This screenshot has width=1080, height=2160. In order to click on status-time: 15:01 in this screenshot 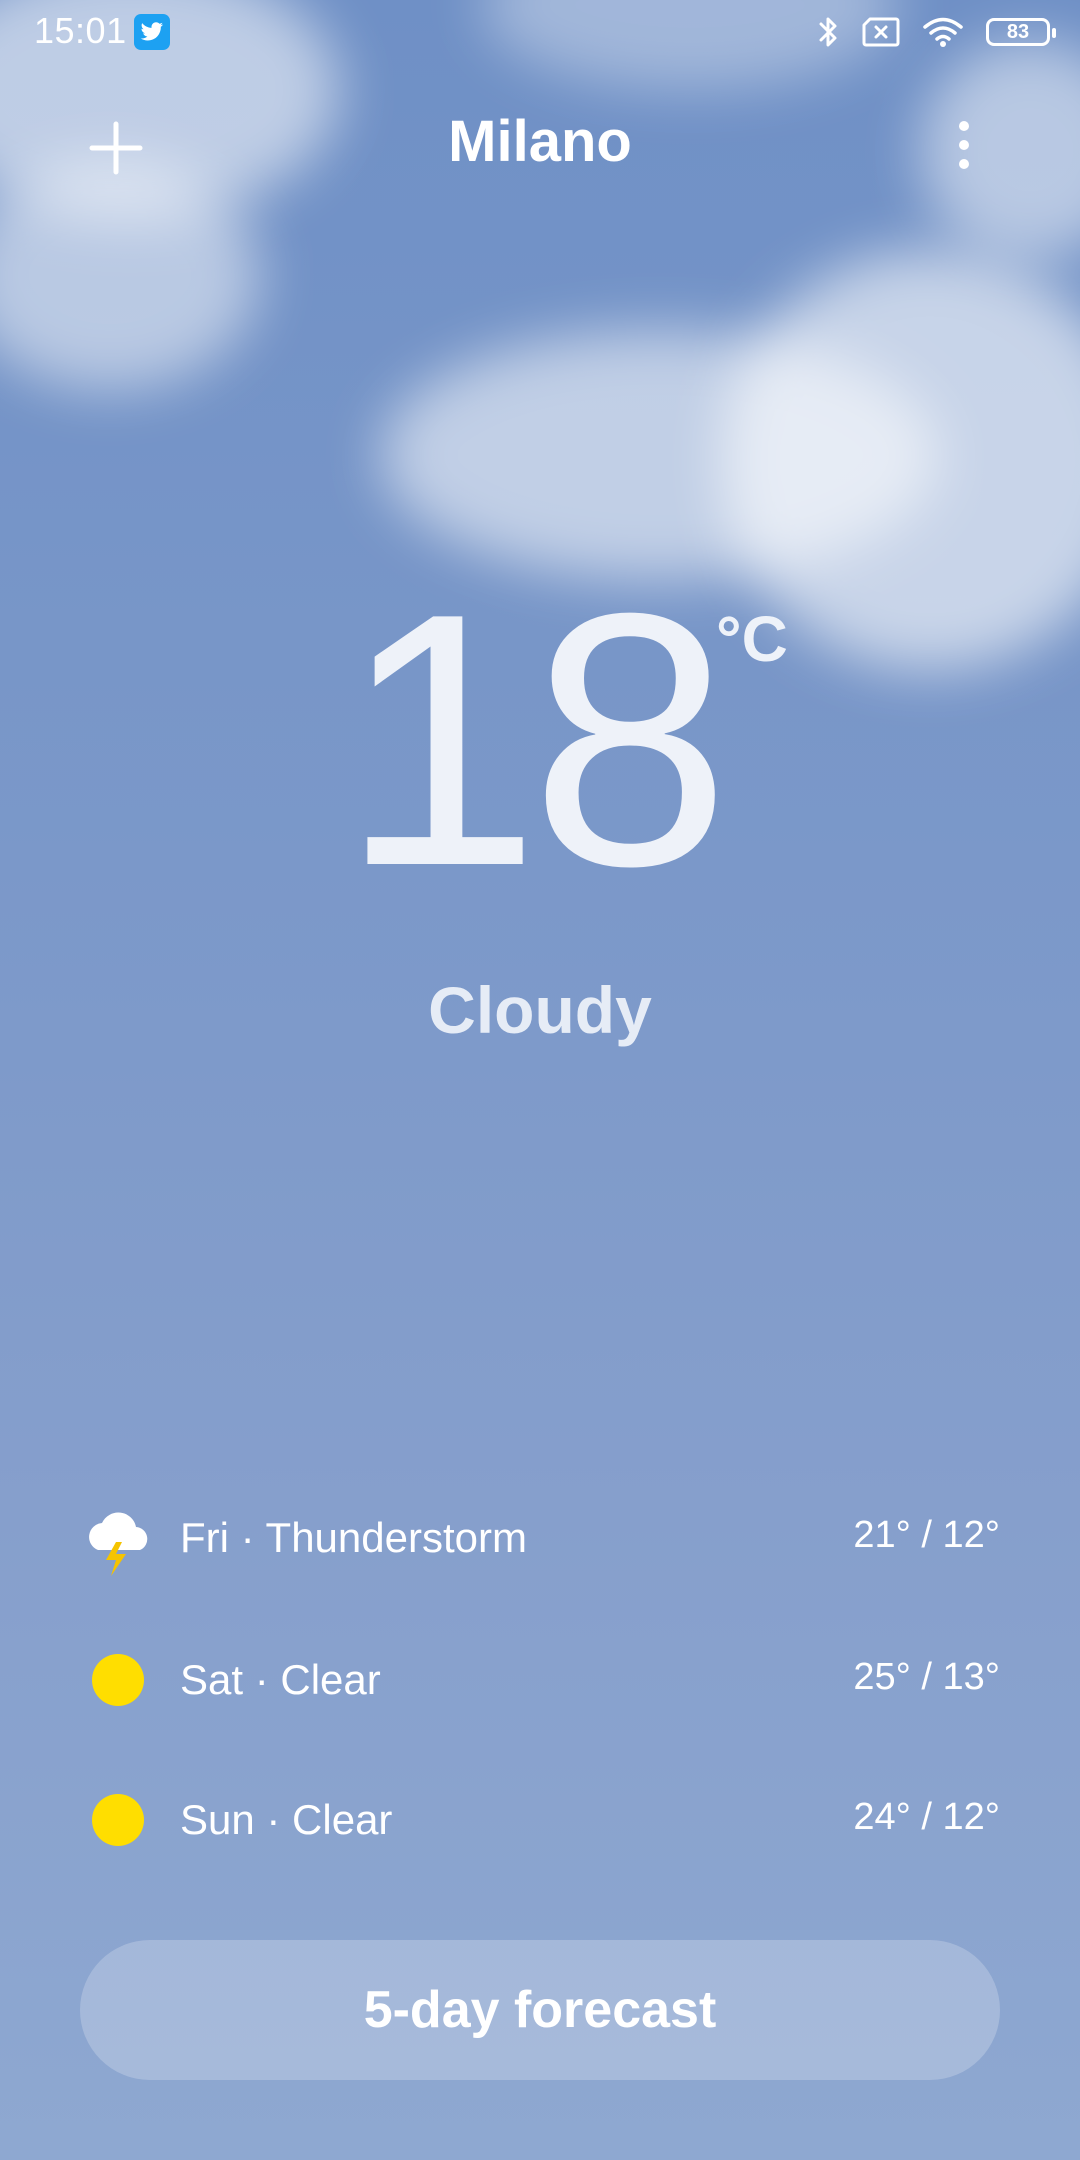, I will do `click(80, 30)`.